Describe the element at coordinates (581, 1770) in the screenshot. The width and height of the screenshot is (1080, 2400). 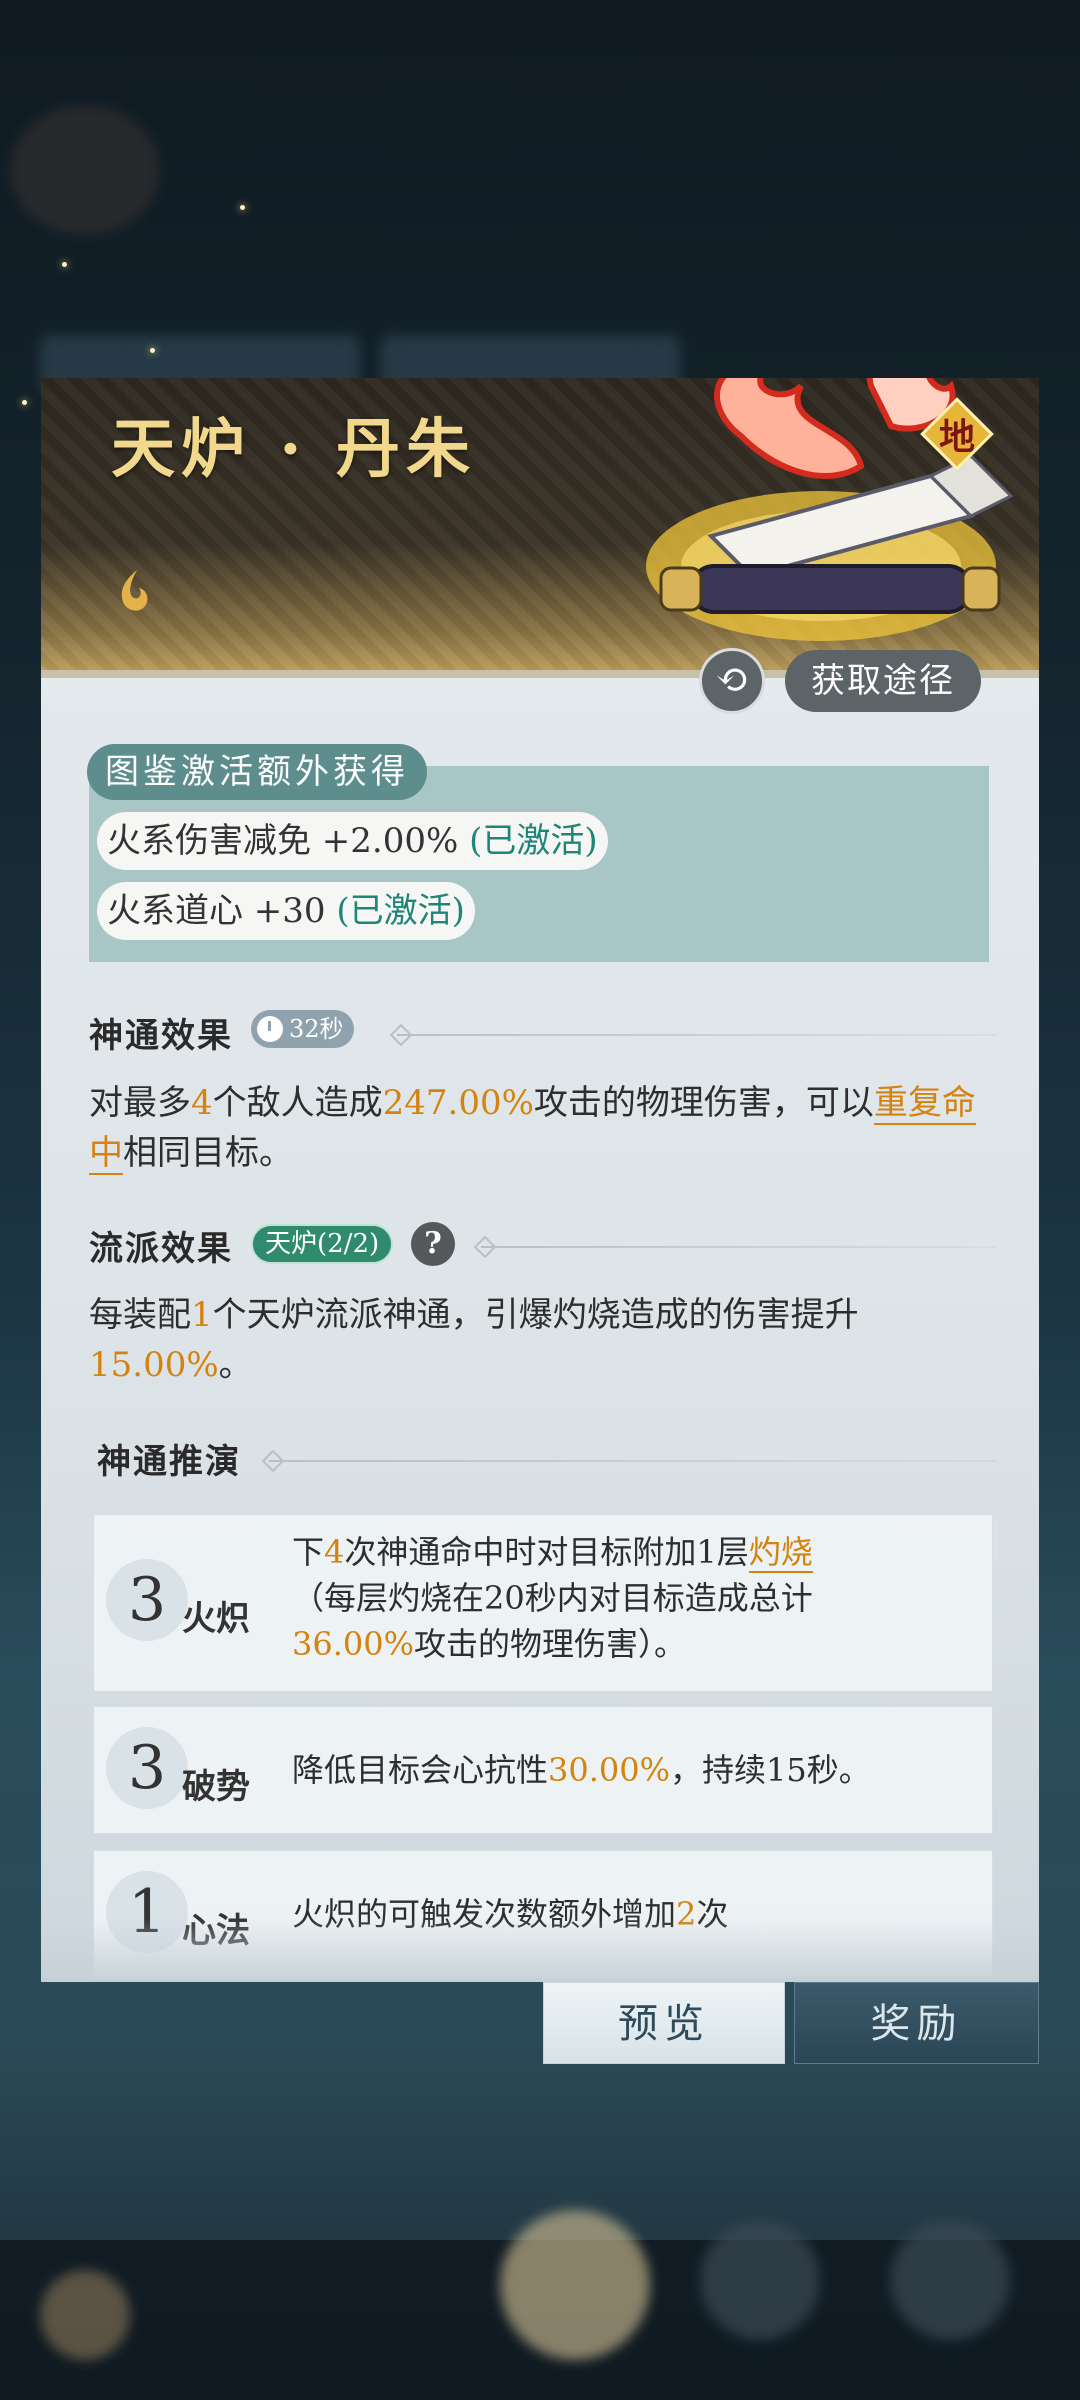
I see `deduction-description: 降低目标会心抗性30.00%，持续15秒。` at that location.